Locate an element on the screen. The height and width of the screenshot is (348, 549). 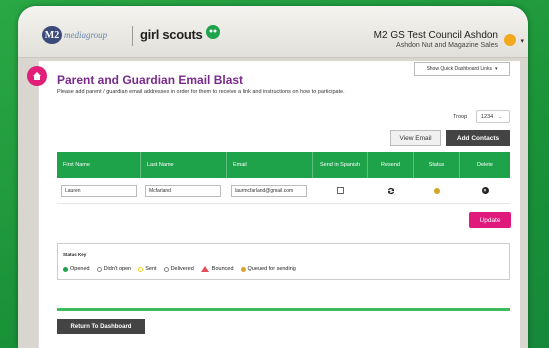
page-title: Parent and Guardian Email Blast is located at coordinates (150, 80).